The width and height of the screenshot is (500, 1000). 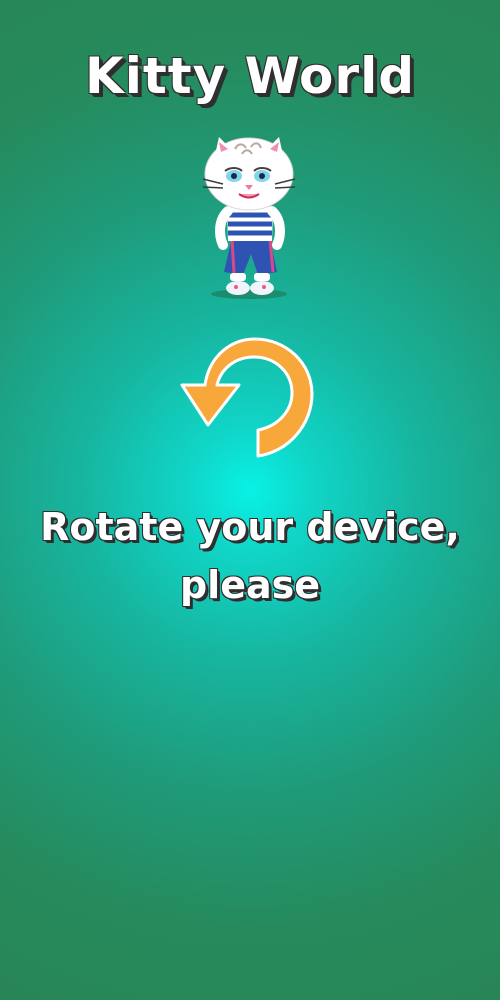 I want to click on game-title: Kitty World, so click(x=250, y=76).